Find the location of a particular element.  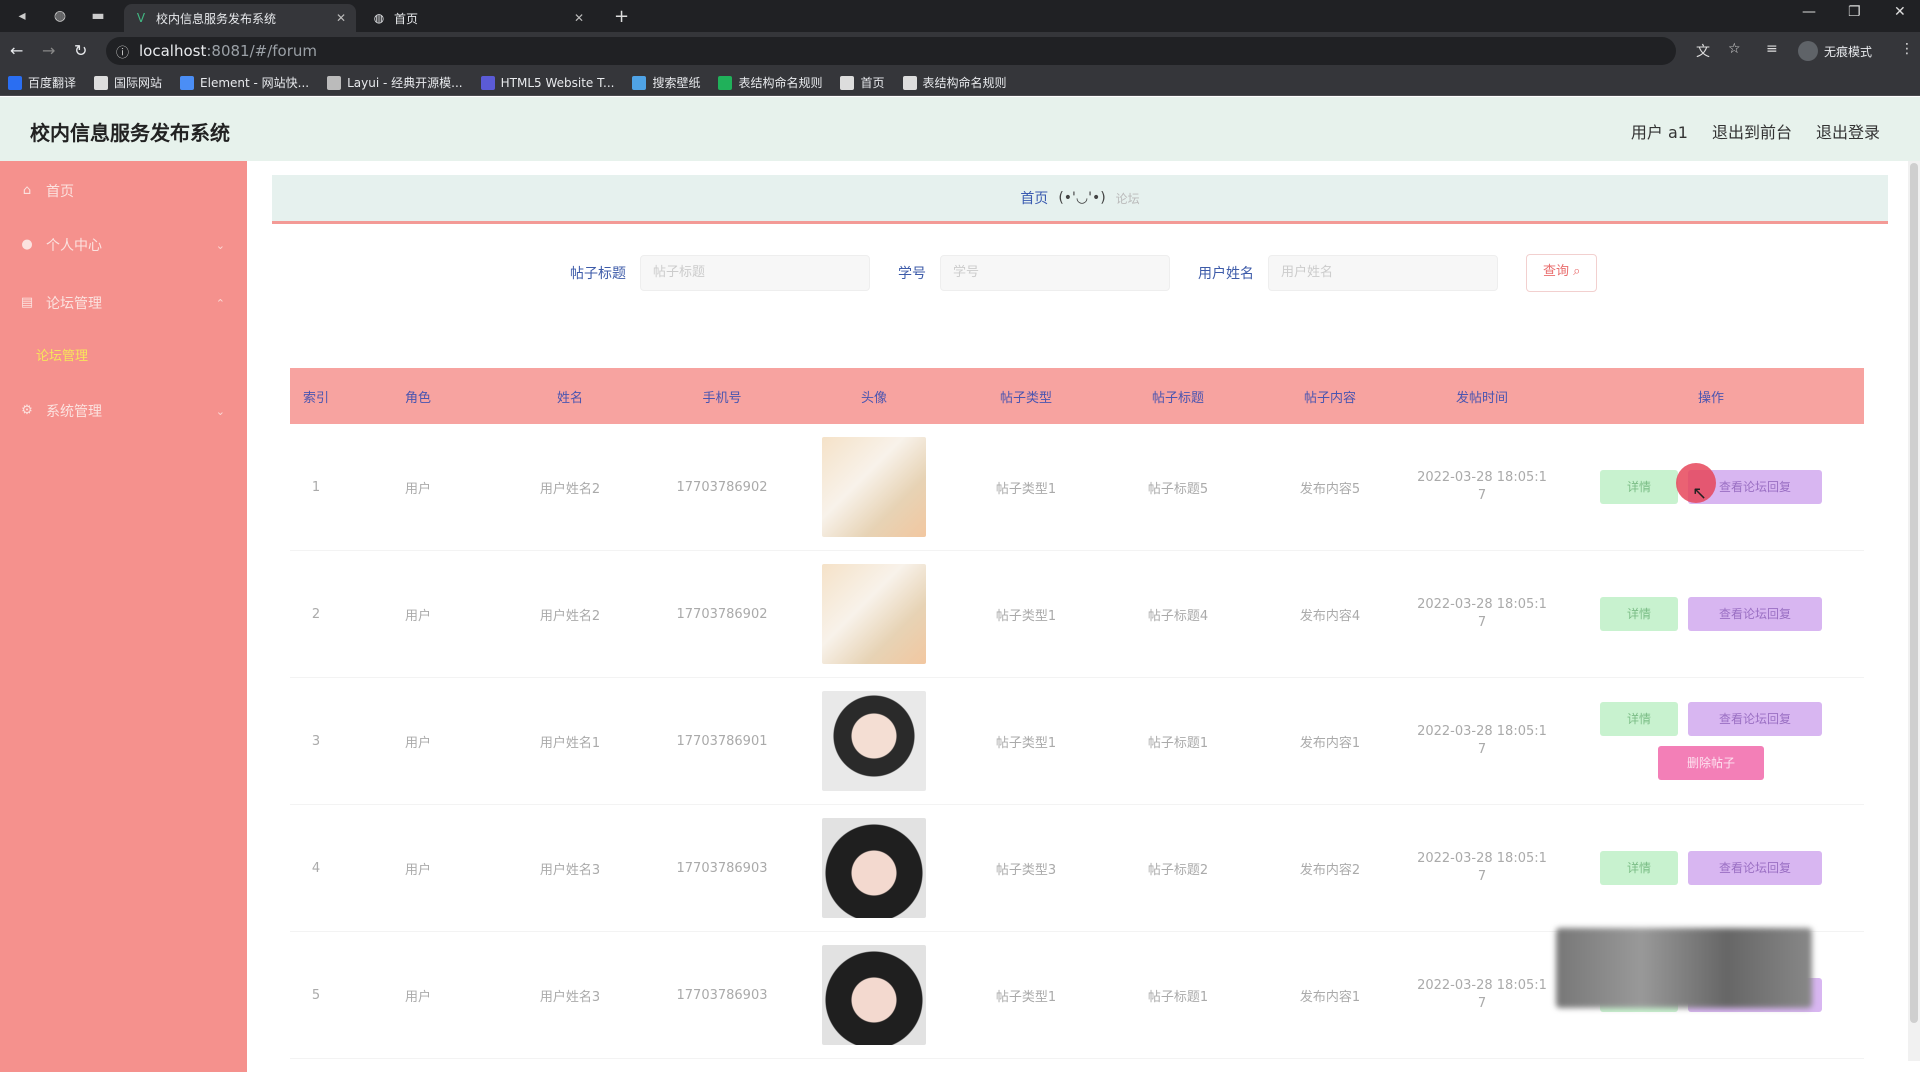

browser-tab: ◍ 首页 ✕ is located at coordinates (478, 18).